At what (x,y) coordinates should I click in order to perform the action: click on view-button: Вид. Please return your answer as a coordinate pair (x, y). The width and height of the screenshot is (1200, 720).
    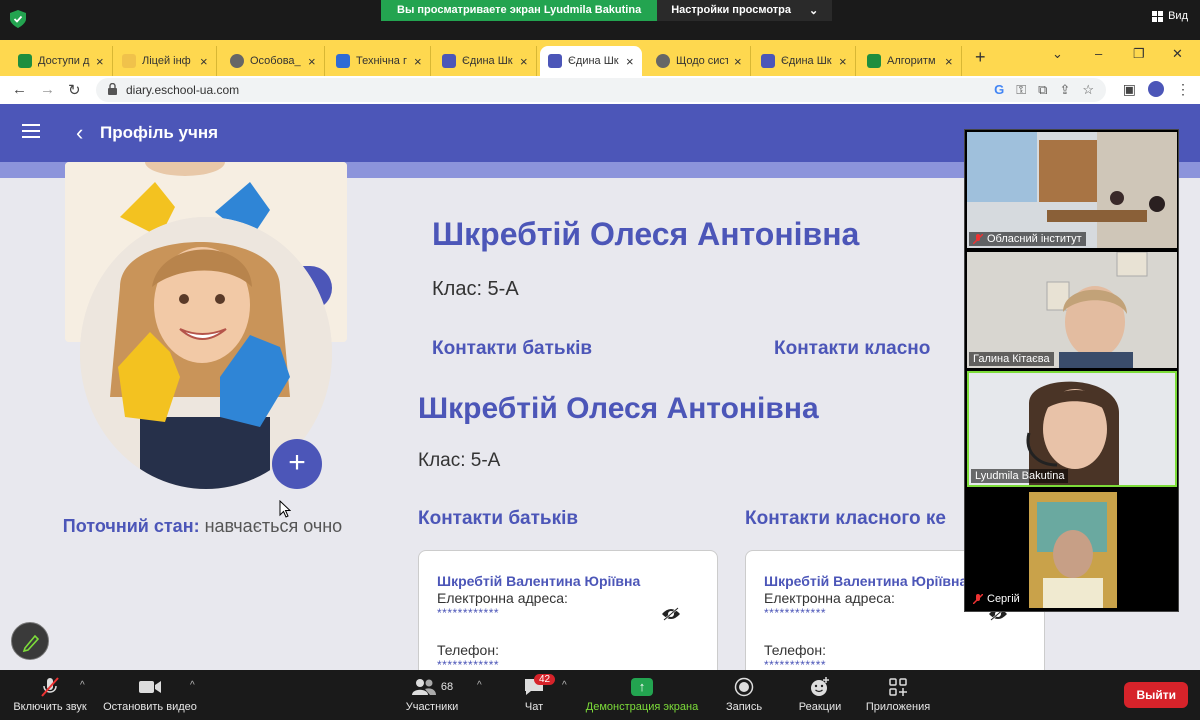
    Looking at the image, I should click on (1170, 16).